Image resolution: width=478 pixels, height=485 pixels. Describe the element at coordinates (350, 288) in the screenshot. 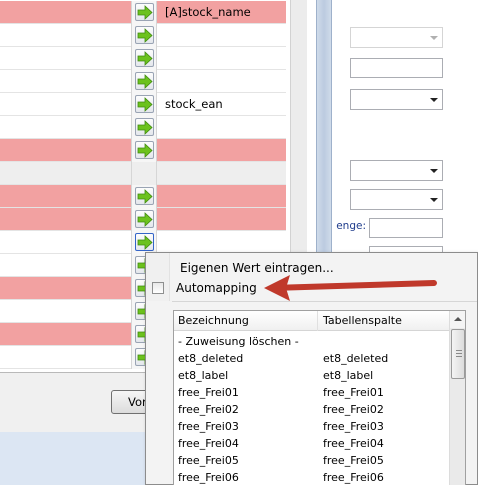

I see `annotation-arrow-icon` at that location.